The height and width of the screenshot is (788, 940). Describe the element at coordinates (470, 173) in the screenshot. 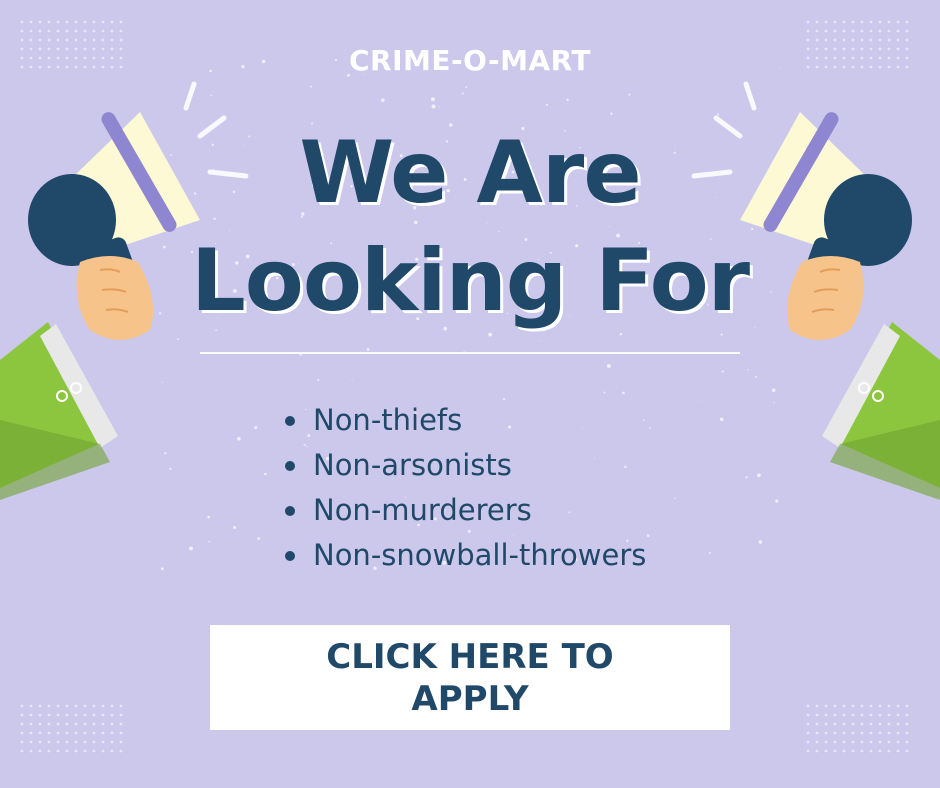

I see `headline-line-1: We Are` at that location.